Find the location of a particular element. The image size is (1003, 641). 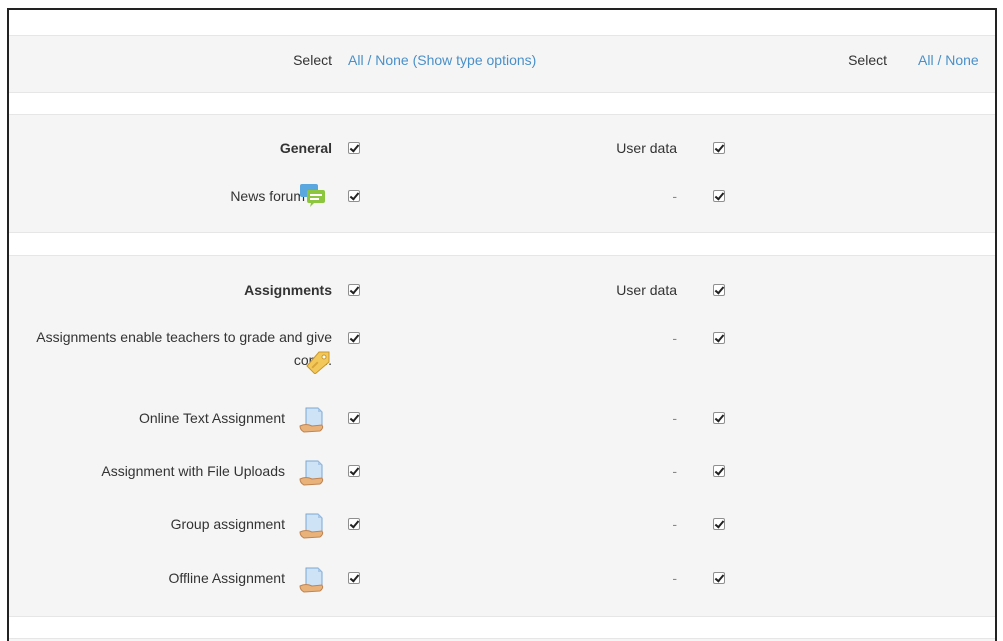

news-forum-dash: - is located at coordinates (674, 196).